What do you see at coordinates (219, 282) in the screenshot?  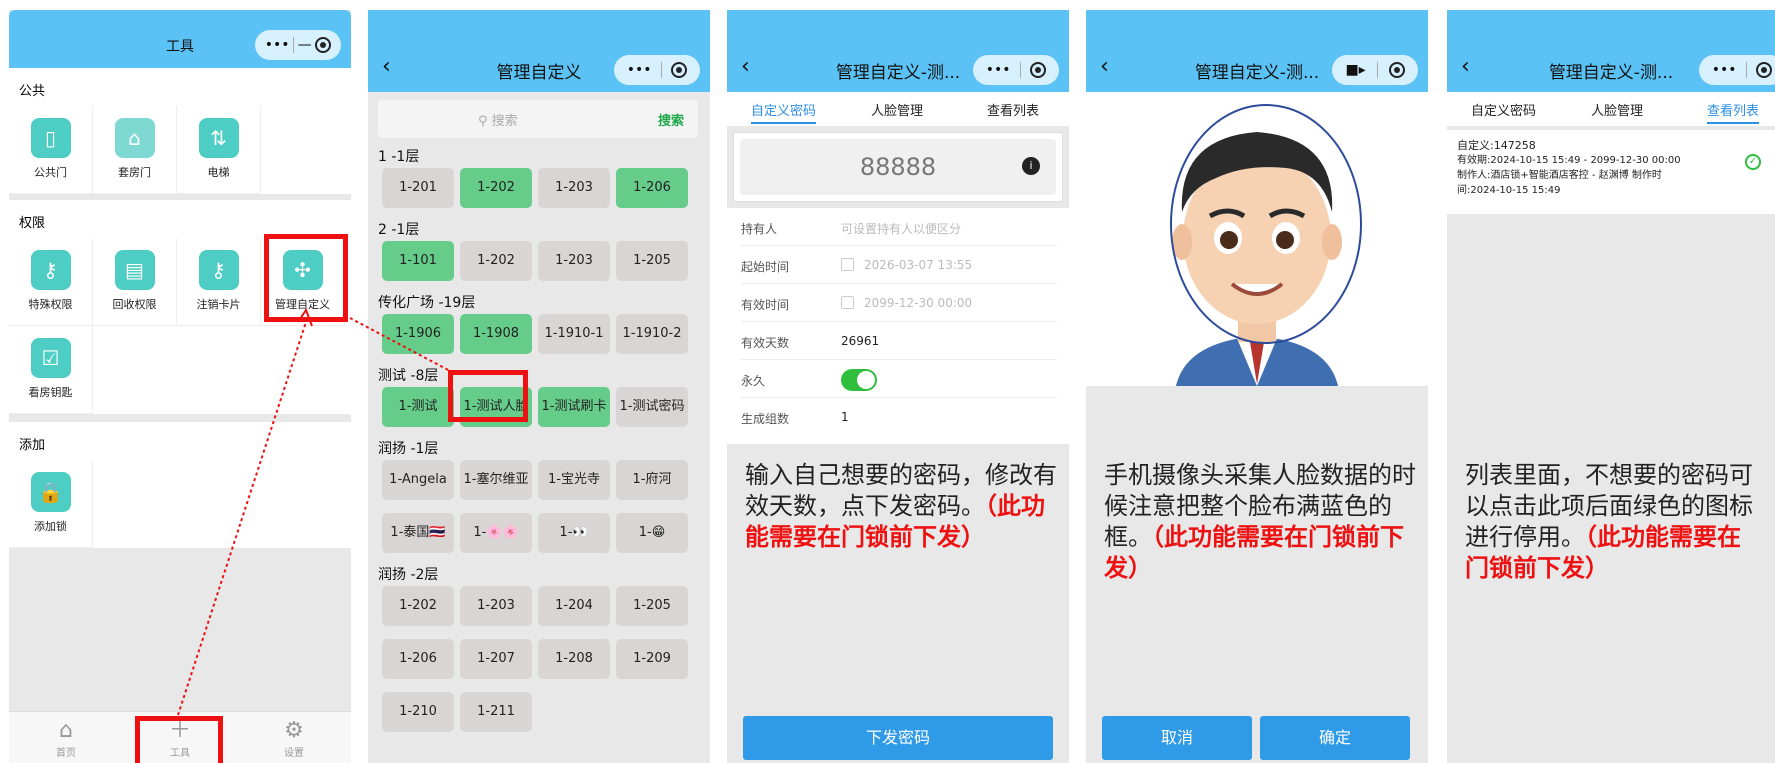 I see `cancel-card-button: ⚷ 注销卡片` at bounding box center [219, 282].